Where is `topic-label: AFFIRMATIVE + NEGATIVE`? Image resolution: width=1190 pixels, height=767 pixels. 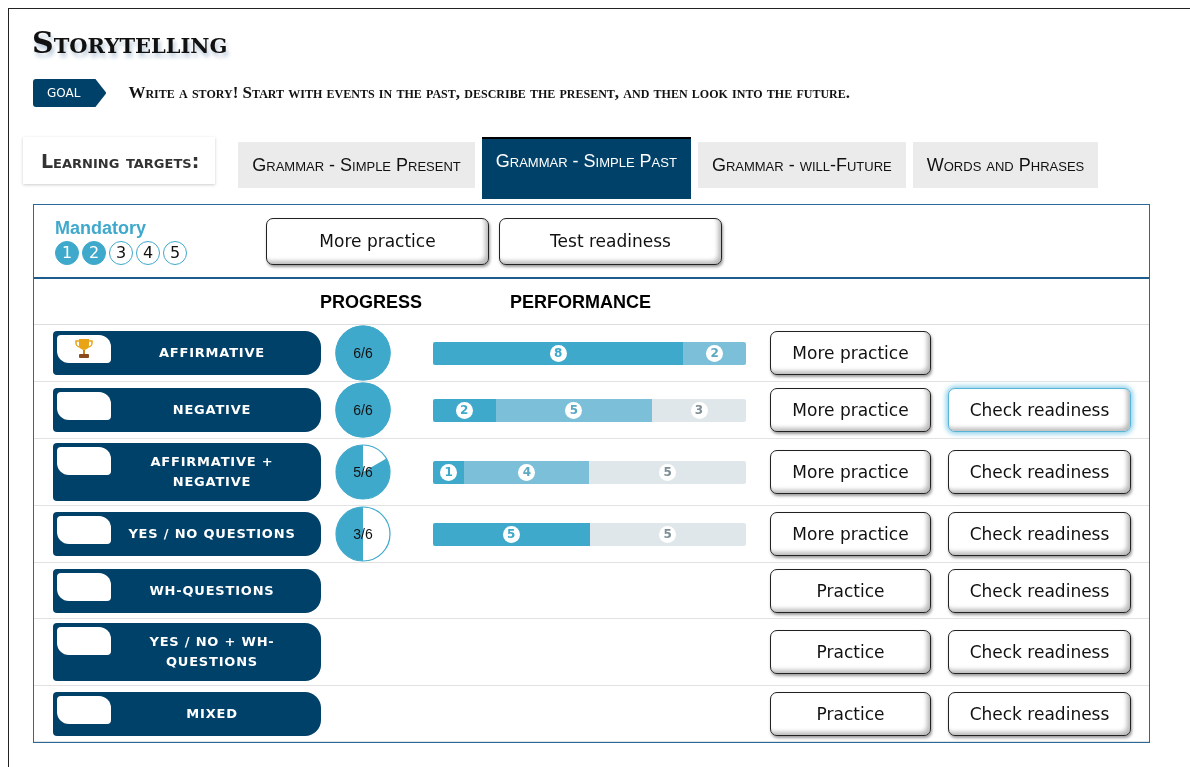
topic-label: AFFIRMATIVE + NEGATIVE is located at coordinates (187, 472).